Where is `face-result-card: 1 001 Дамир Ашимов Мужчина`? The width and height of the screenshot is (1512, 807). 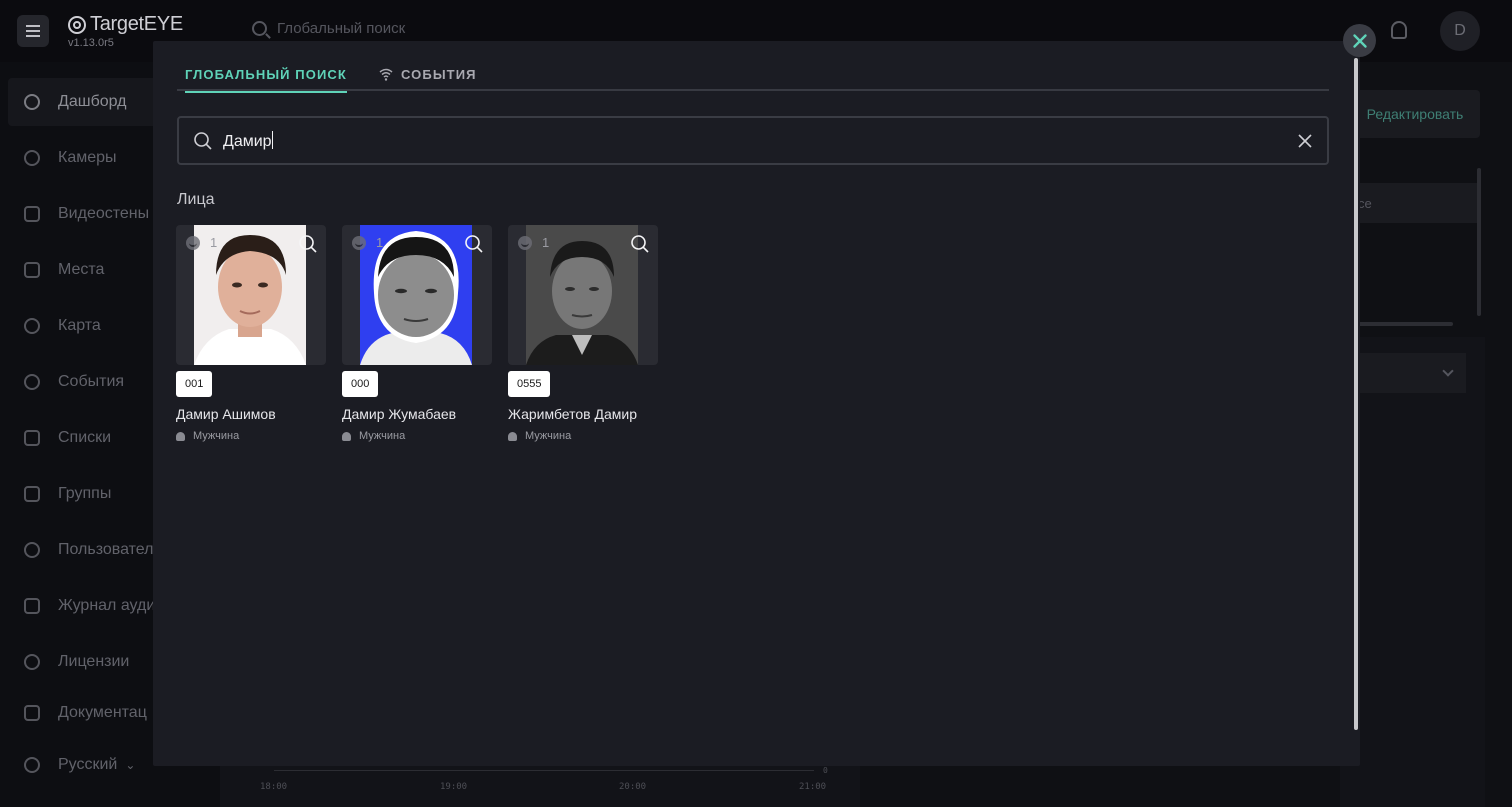 face-result-card: 1 001 Дамир Ашимов Мужчина is located at coordinates (251, 333).